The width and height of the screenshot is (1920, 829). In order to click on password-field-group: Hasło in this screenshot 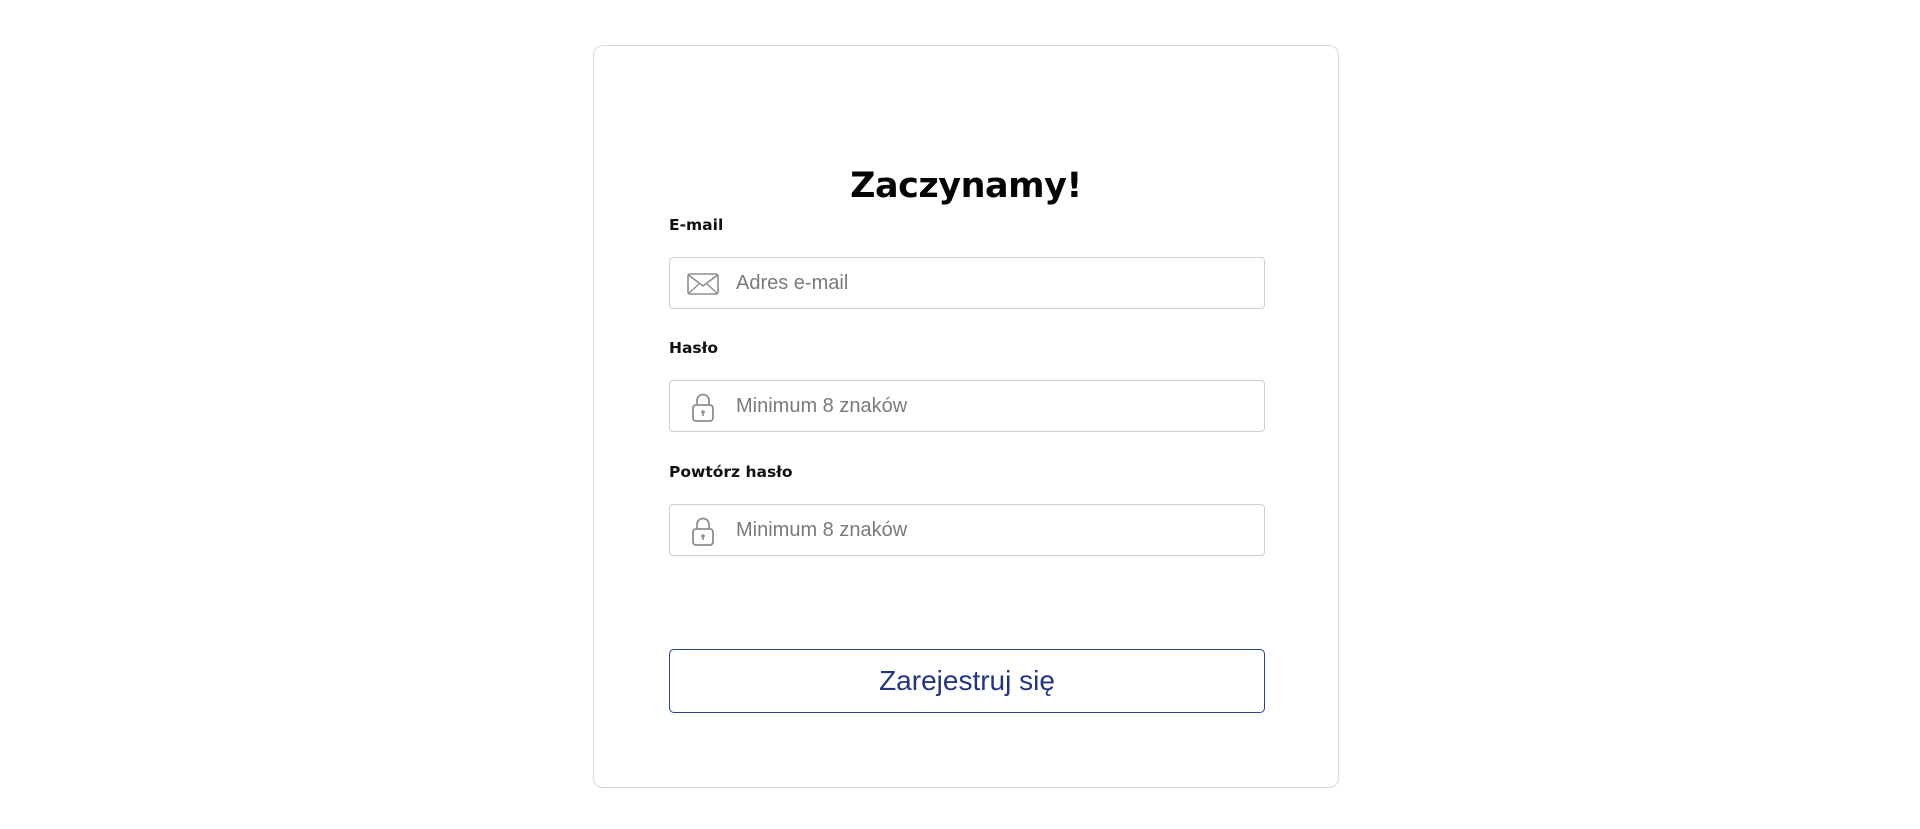, I will do `click(967, 384)`.